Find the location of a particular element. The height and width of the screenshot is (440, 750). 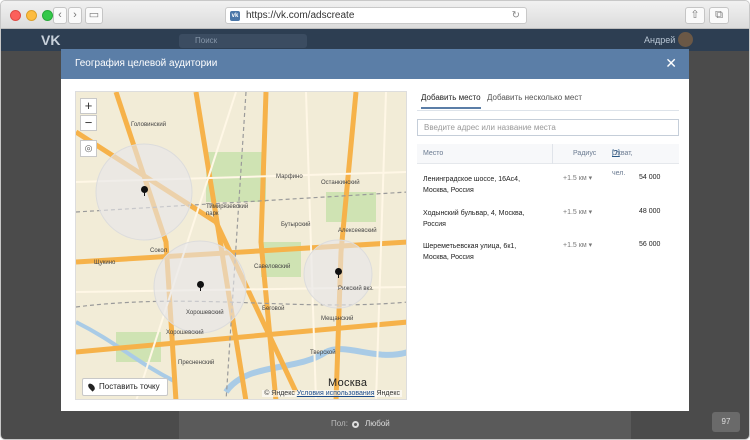

tab-add-place: Добавить место is located at coordinates (451, 101).